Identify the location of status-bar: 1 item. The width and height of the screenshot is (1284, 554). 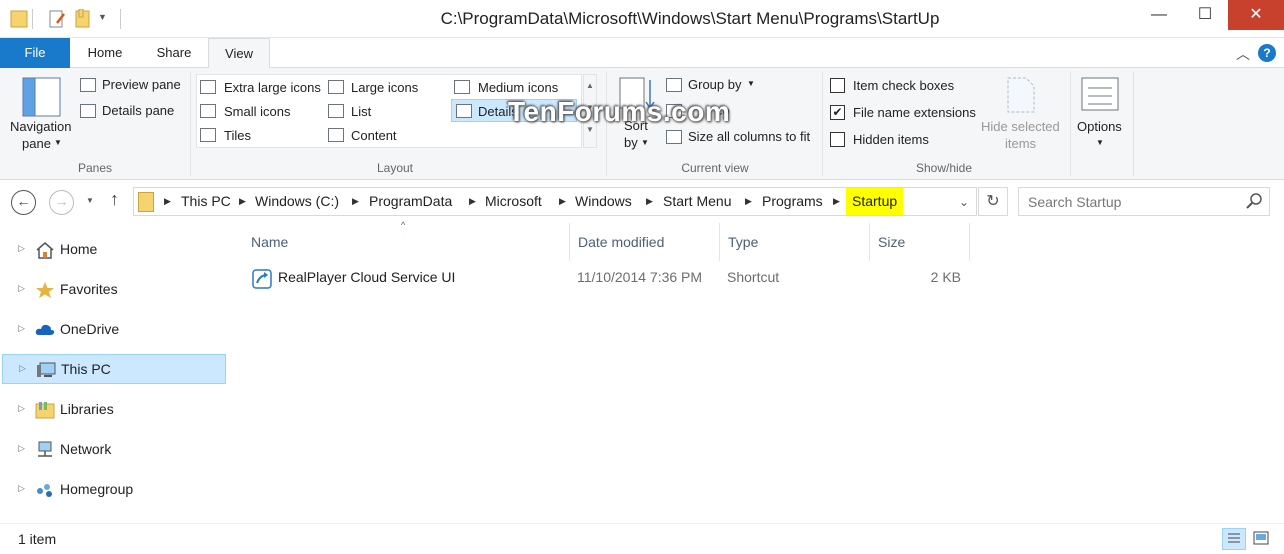
(642, 538).